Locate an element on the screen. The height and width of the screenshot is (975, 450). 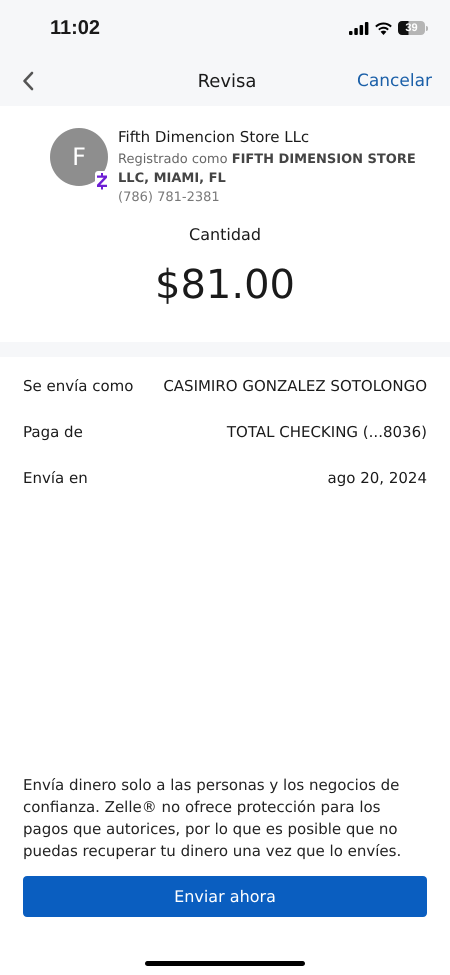
phone-number: (786) 781-2381 is located at coordinates (169, 197).